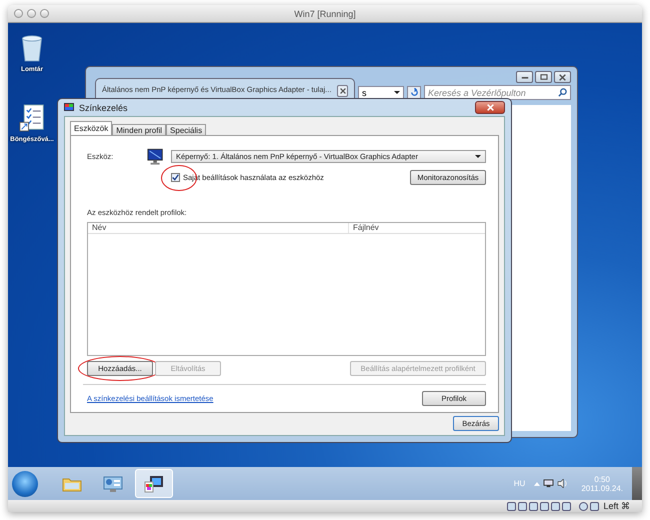  I want to click on column-header: Név, so click(218, 228).